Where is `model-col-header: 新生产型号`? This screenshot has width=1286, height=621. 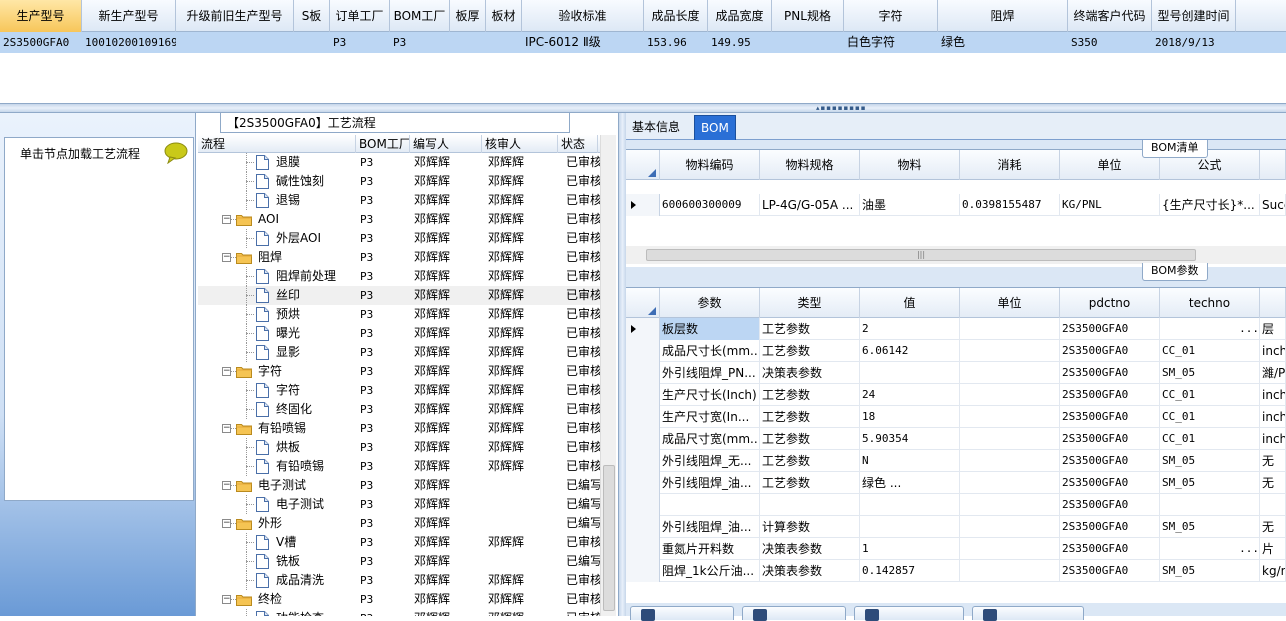 model-col-header: 新生产型号 is located at coordinates (129, 16).